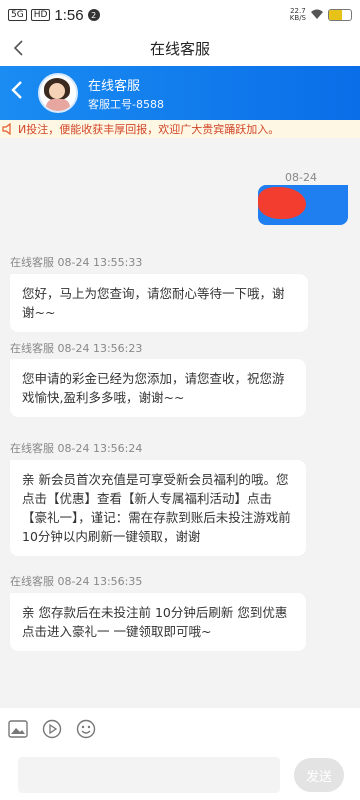 The width and height of the screenshot is (360, 800). Describe the element at coordinates (149, 129) in the screenshot. I see `announcement-text: И投注，便能收获丰厚回报，欢迎广大贵宾踊跃加入。` at that location.